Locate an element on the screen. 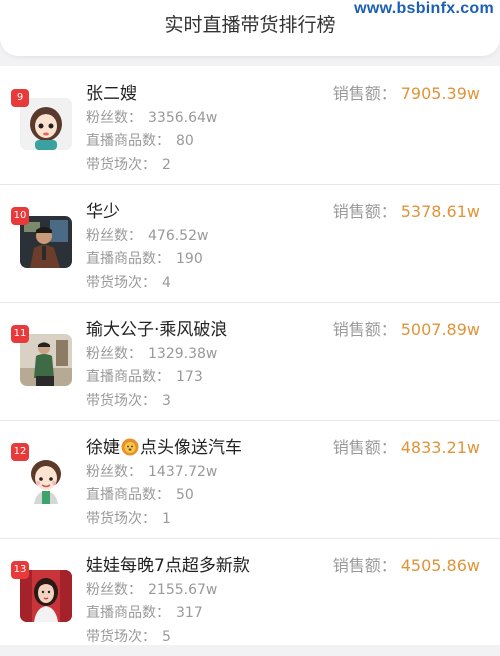 This screenshot has height=656, width=500. lion-emoji-icon is located at coordinates (130, 447).